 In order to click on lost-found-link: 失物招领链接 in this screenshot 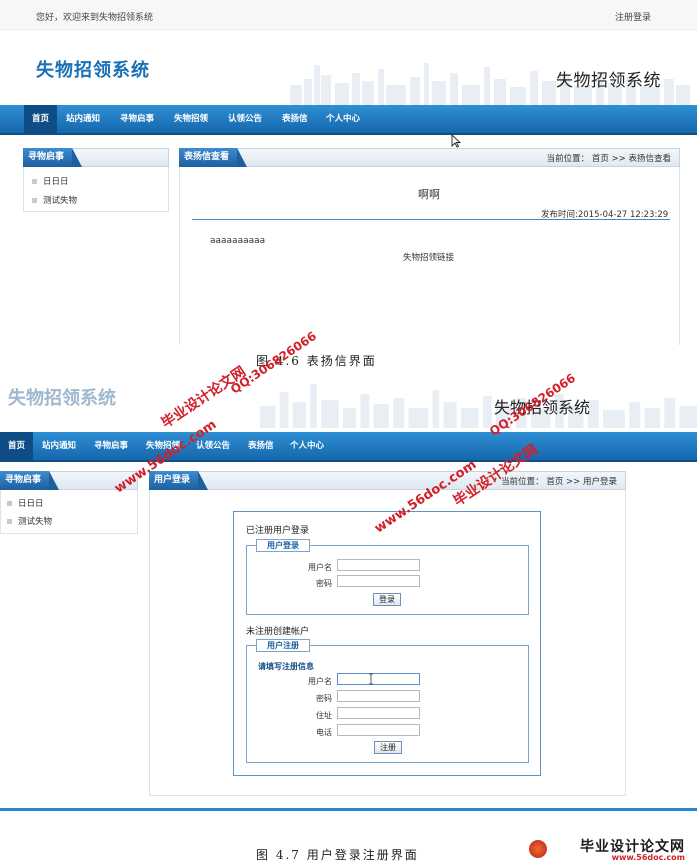, I will do `click(428, 257)`.